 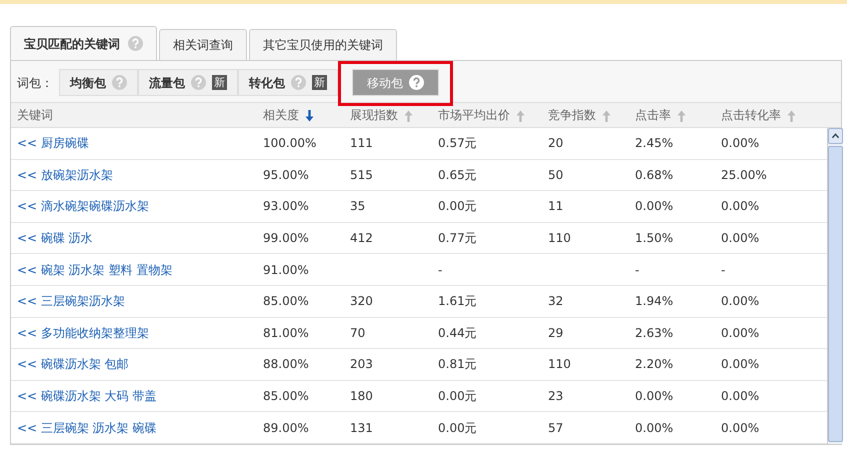 I want to click on scroll-up-icon, so click(x=835, y=136).